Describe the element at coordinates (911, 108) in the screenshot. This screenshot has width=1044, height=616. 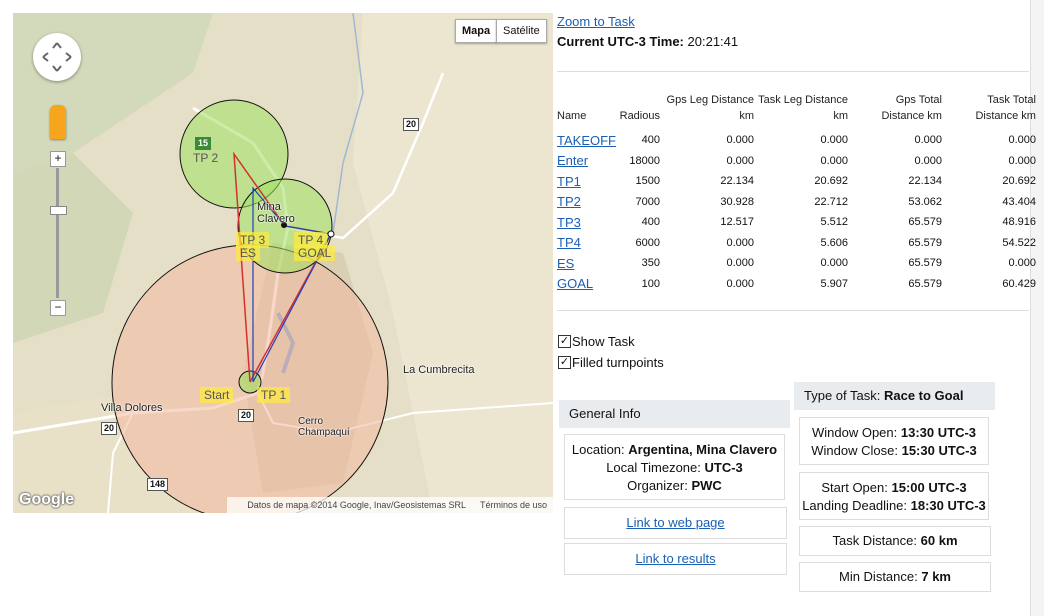
I see `col-gps-total: Gps Total Distance km` at that location.